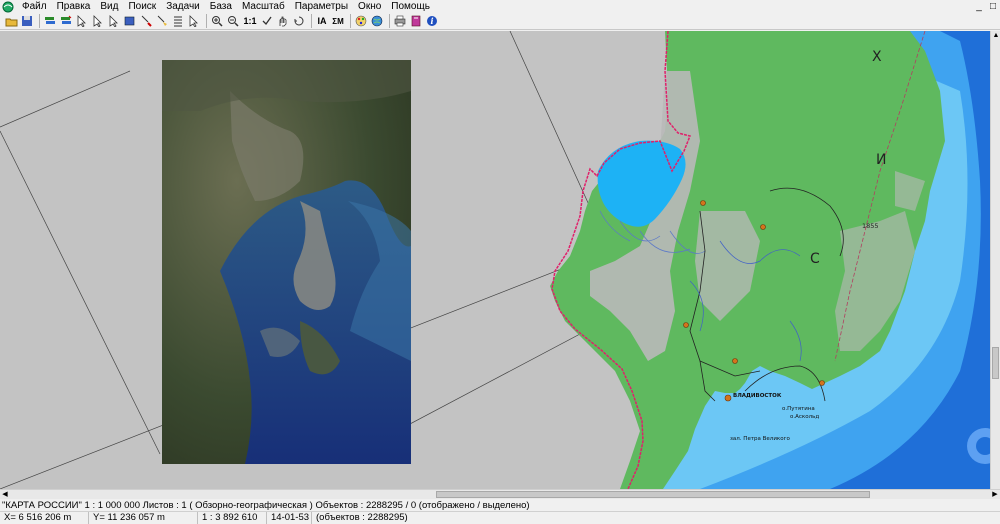  I want to click on select-area-icon, so click(146, 21).